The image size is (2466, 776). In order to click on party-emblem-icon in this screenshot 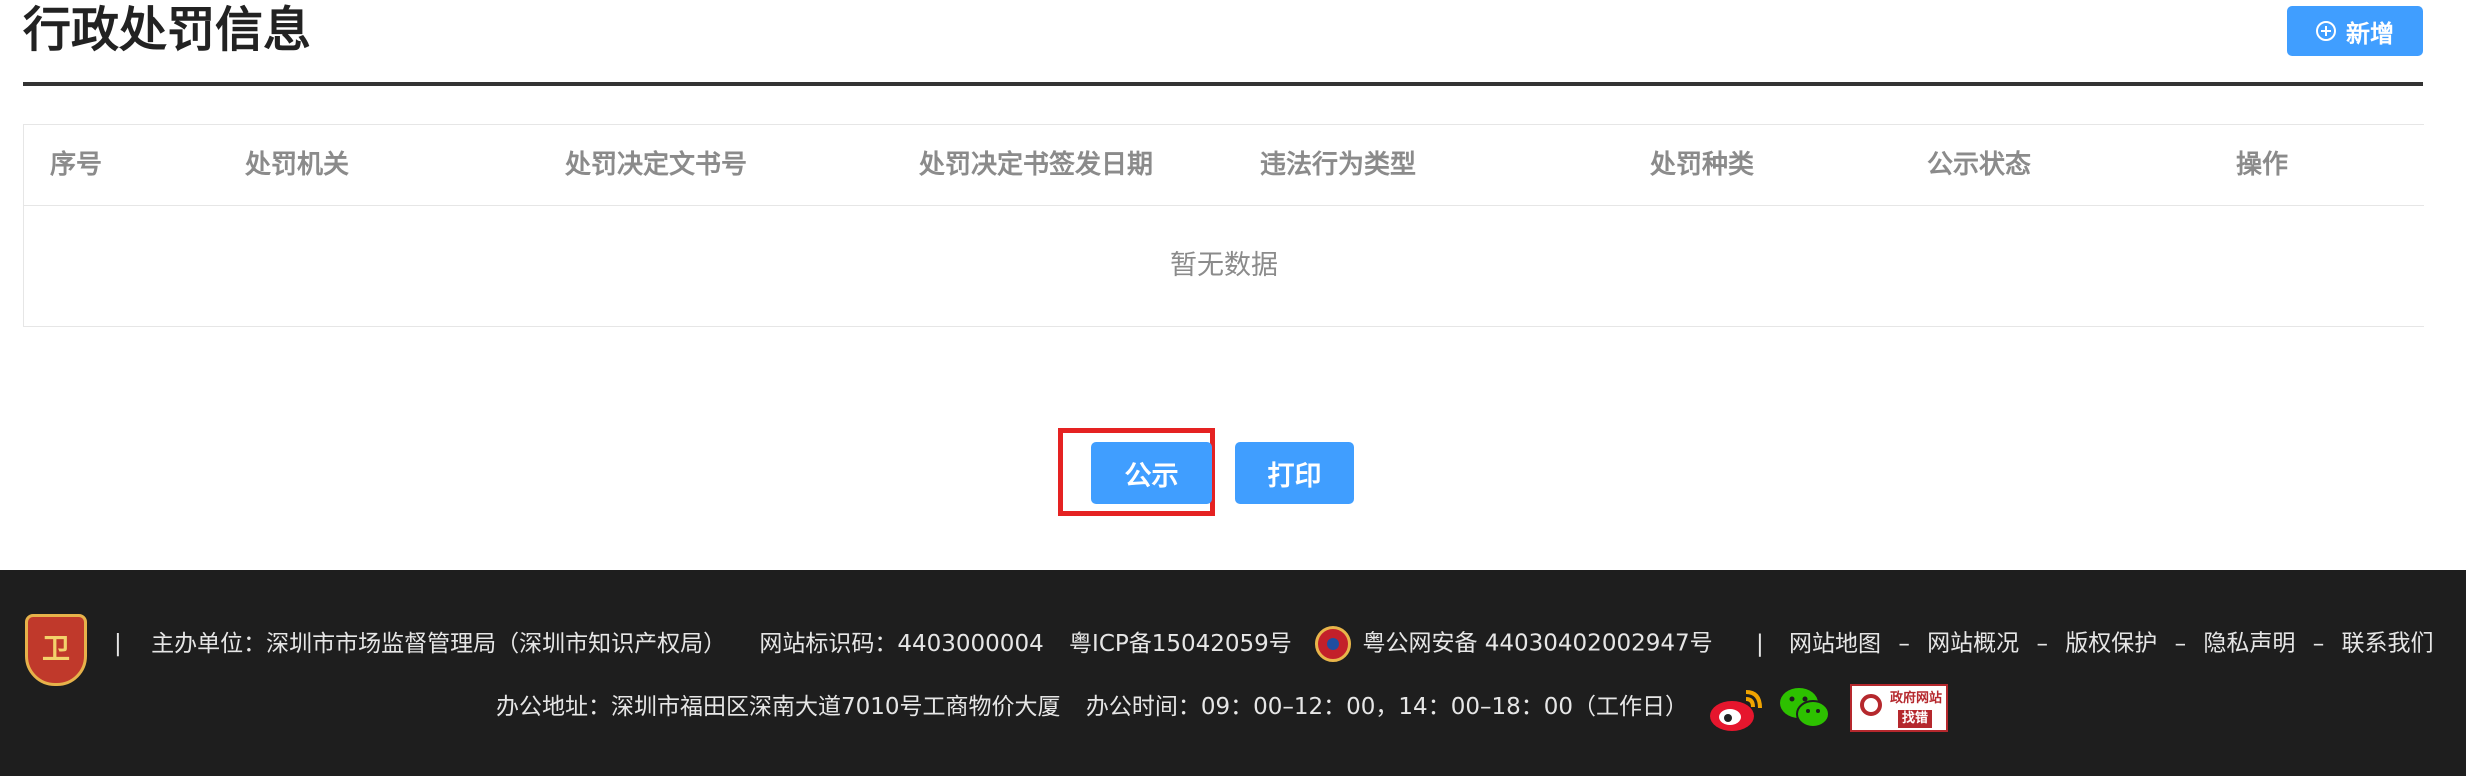, I will do `click(56, 650)`.